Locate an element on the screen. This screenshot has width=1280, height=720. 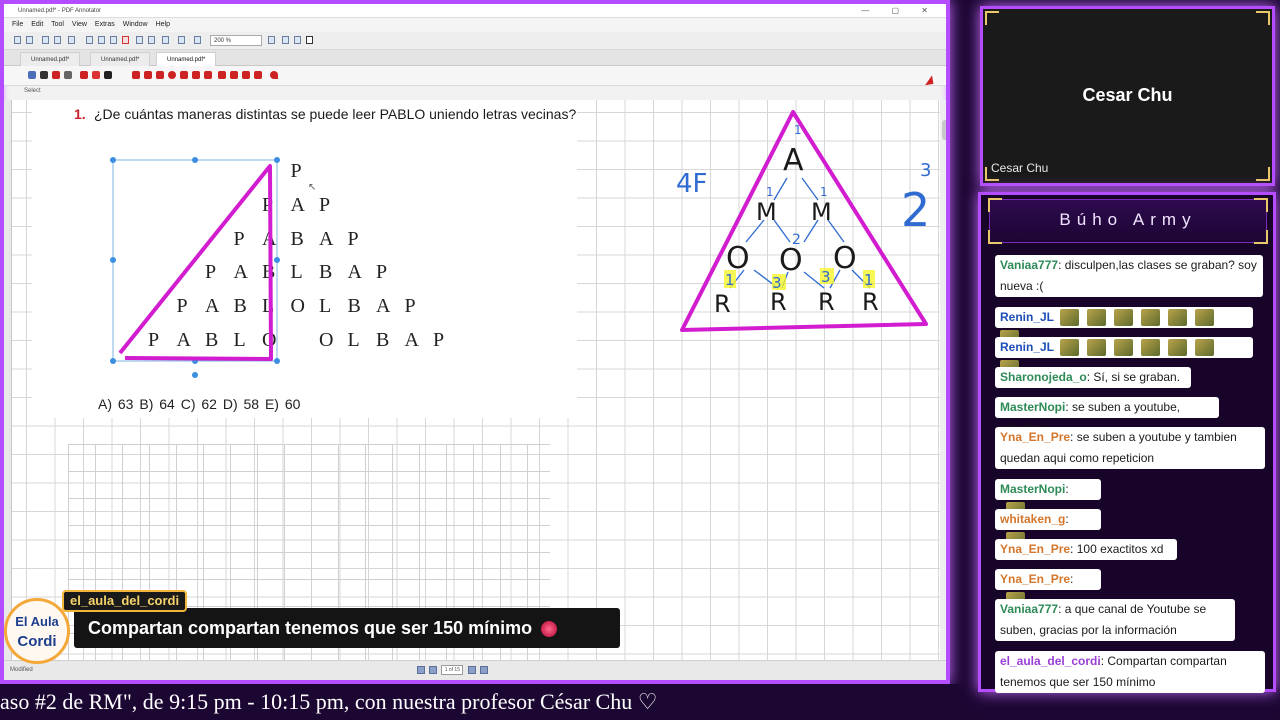
next-page-icon is located at coordinates (472, 670).